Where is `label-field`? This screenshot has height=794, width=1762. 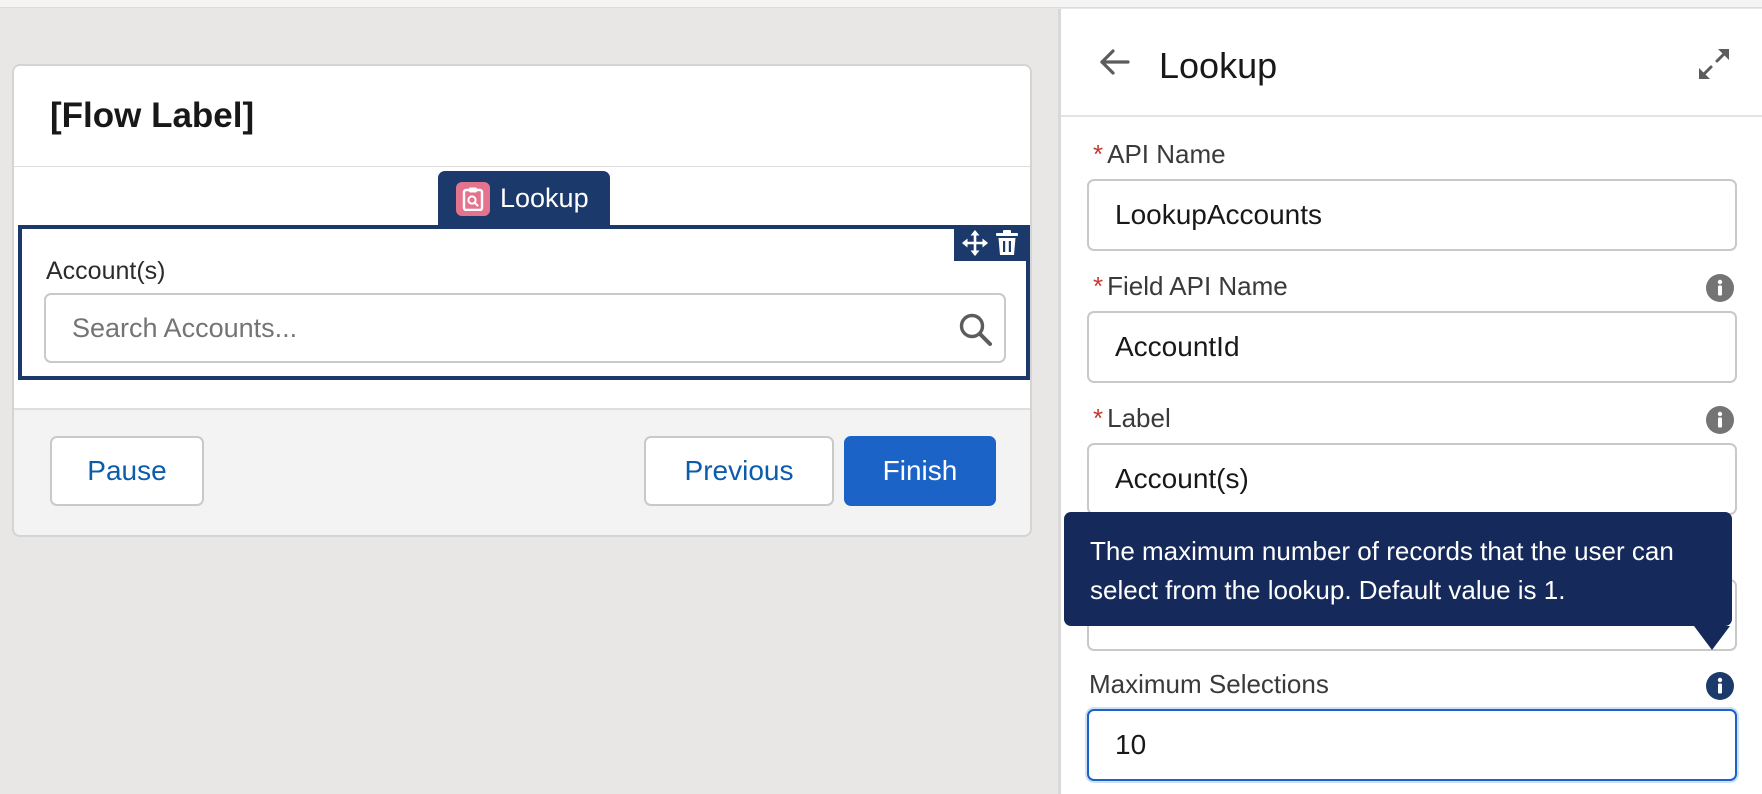 label-field is located at coordinates (1412, 479).